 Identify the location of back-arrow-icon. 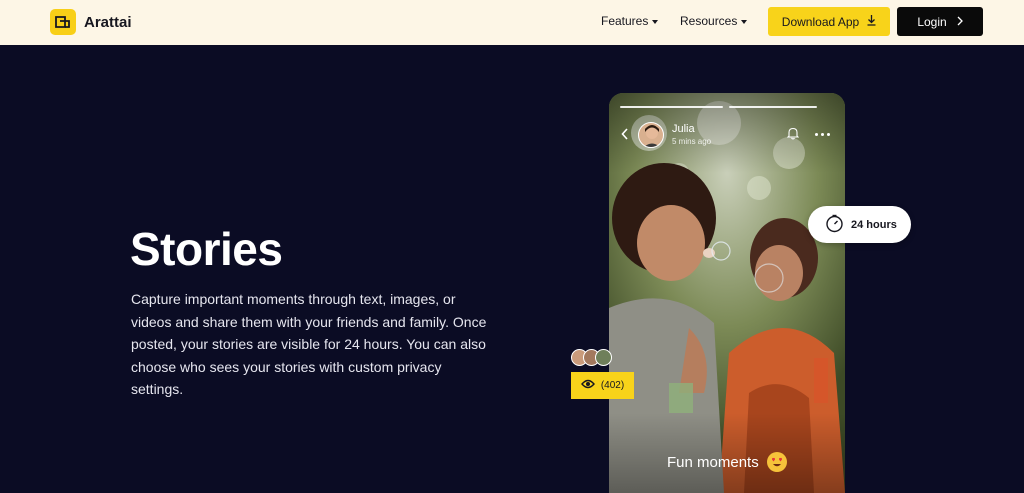
(625, 135).